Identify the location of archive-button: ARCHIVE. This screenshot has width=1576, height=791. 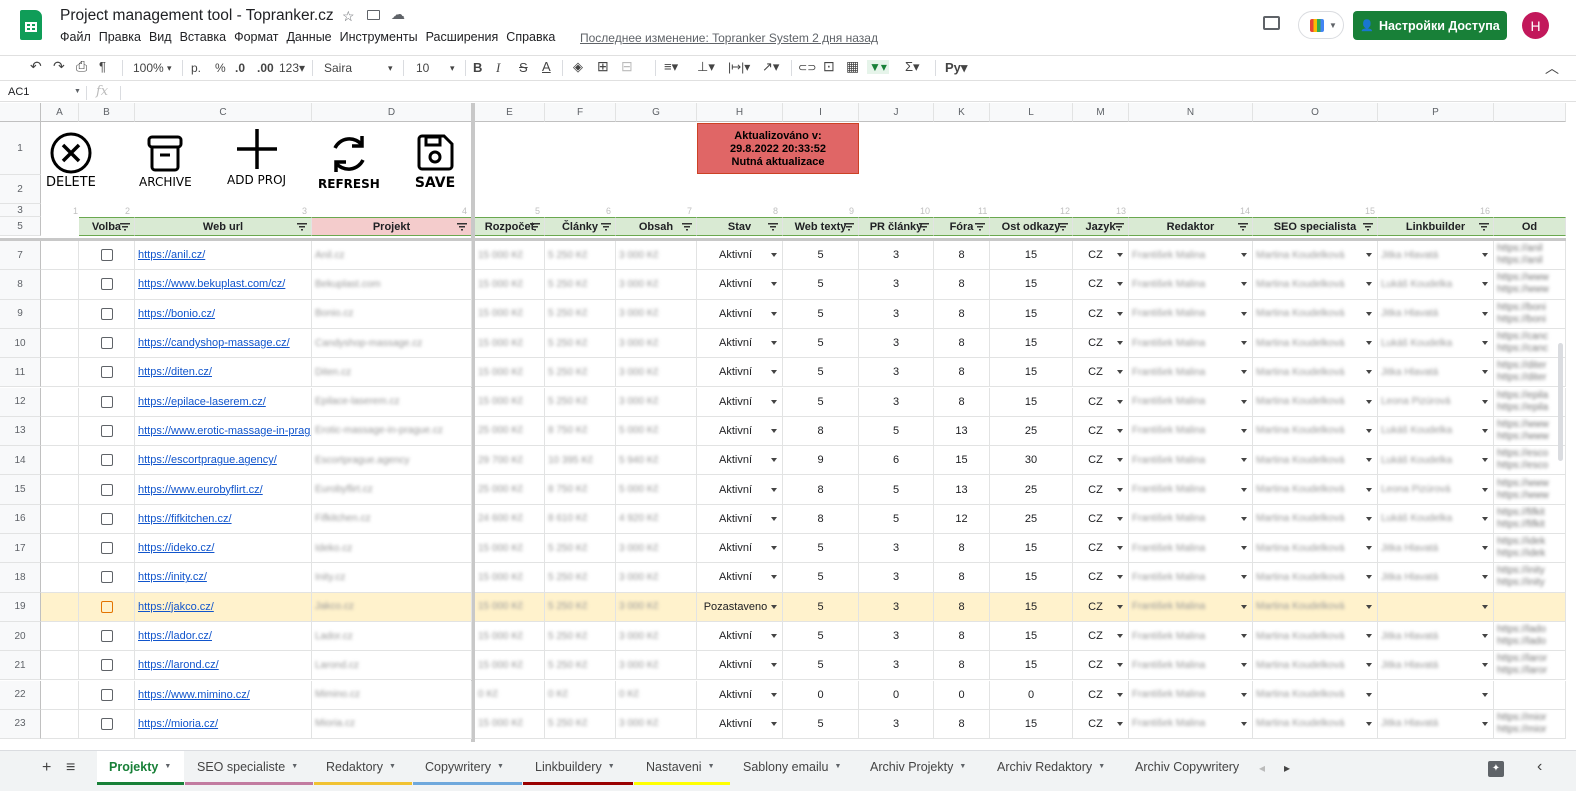
(165, 160).